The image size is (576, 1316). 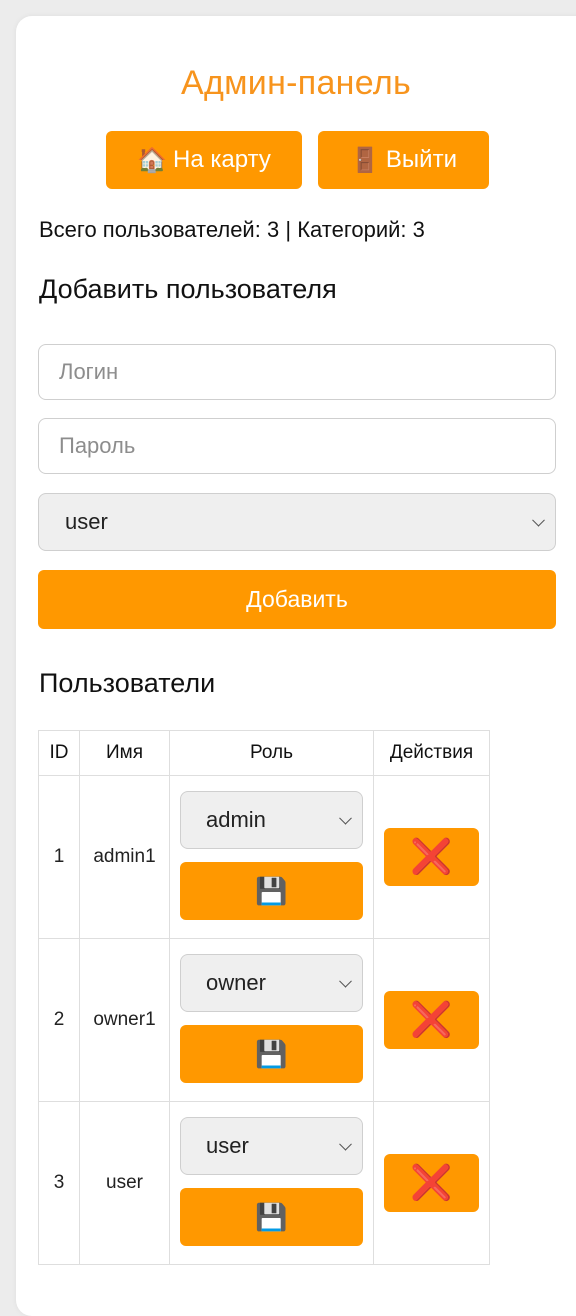 I want to click on to-map-label: На карту, so click(x=222, y=159).